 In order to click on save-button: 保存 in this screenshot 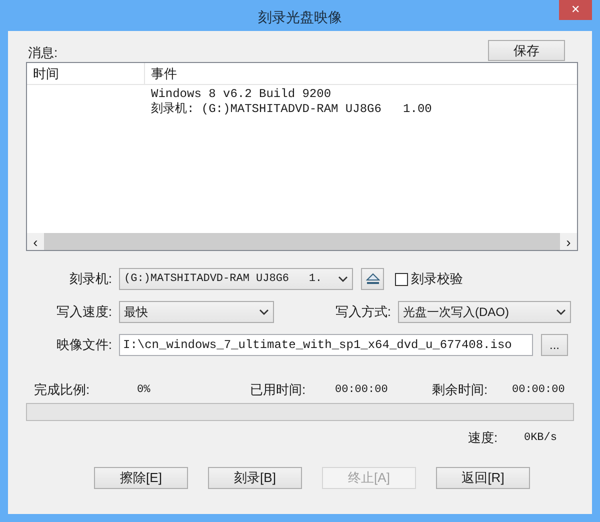, I will do `click(526, 50)`.